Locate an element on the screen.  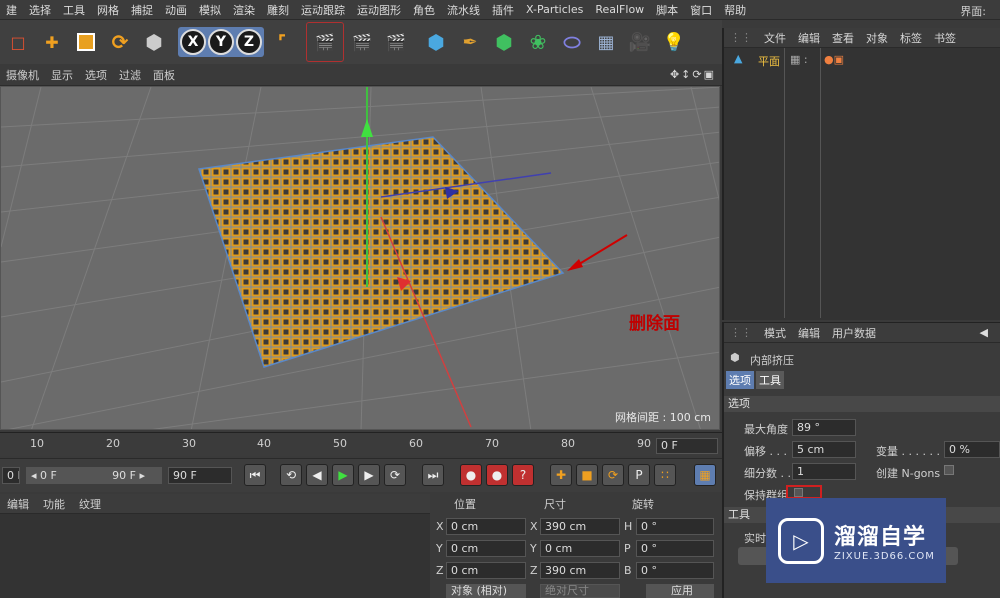
axis-z-button: Z is located at coordinates (249, 42).